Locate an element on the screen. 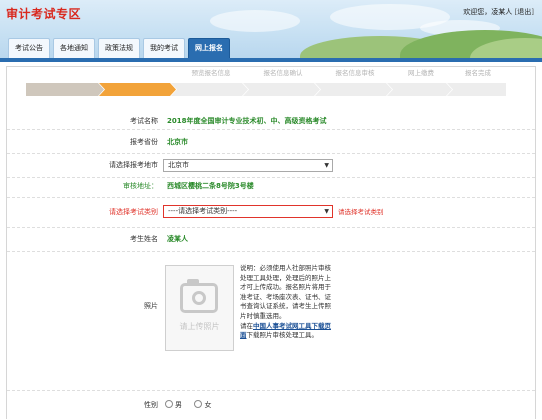 The height and width of the screenshot is (420, 542). gender-options: 男 女 is located at coordinates (188, 405).